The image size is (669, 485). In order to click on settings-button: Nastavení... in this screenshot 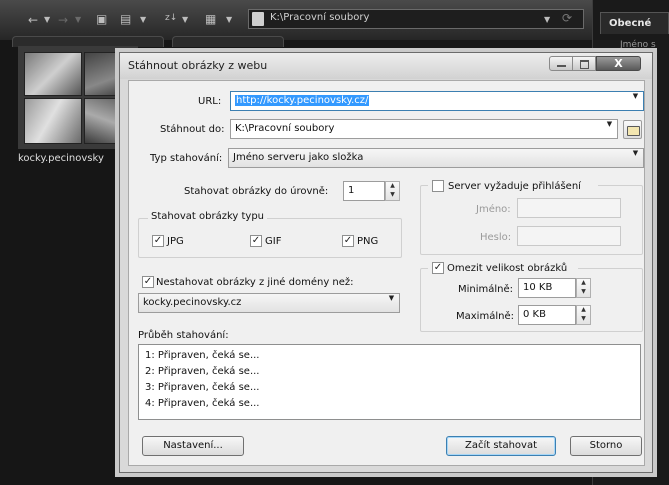, I will do `click(193, 446)`.